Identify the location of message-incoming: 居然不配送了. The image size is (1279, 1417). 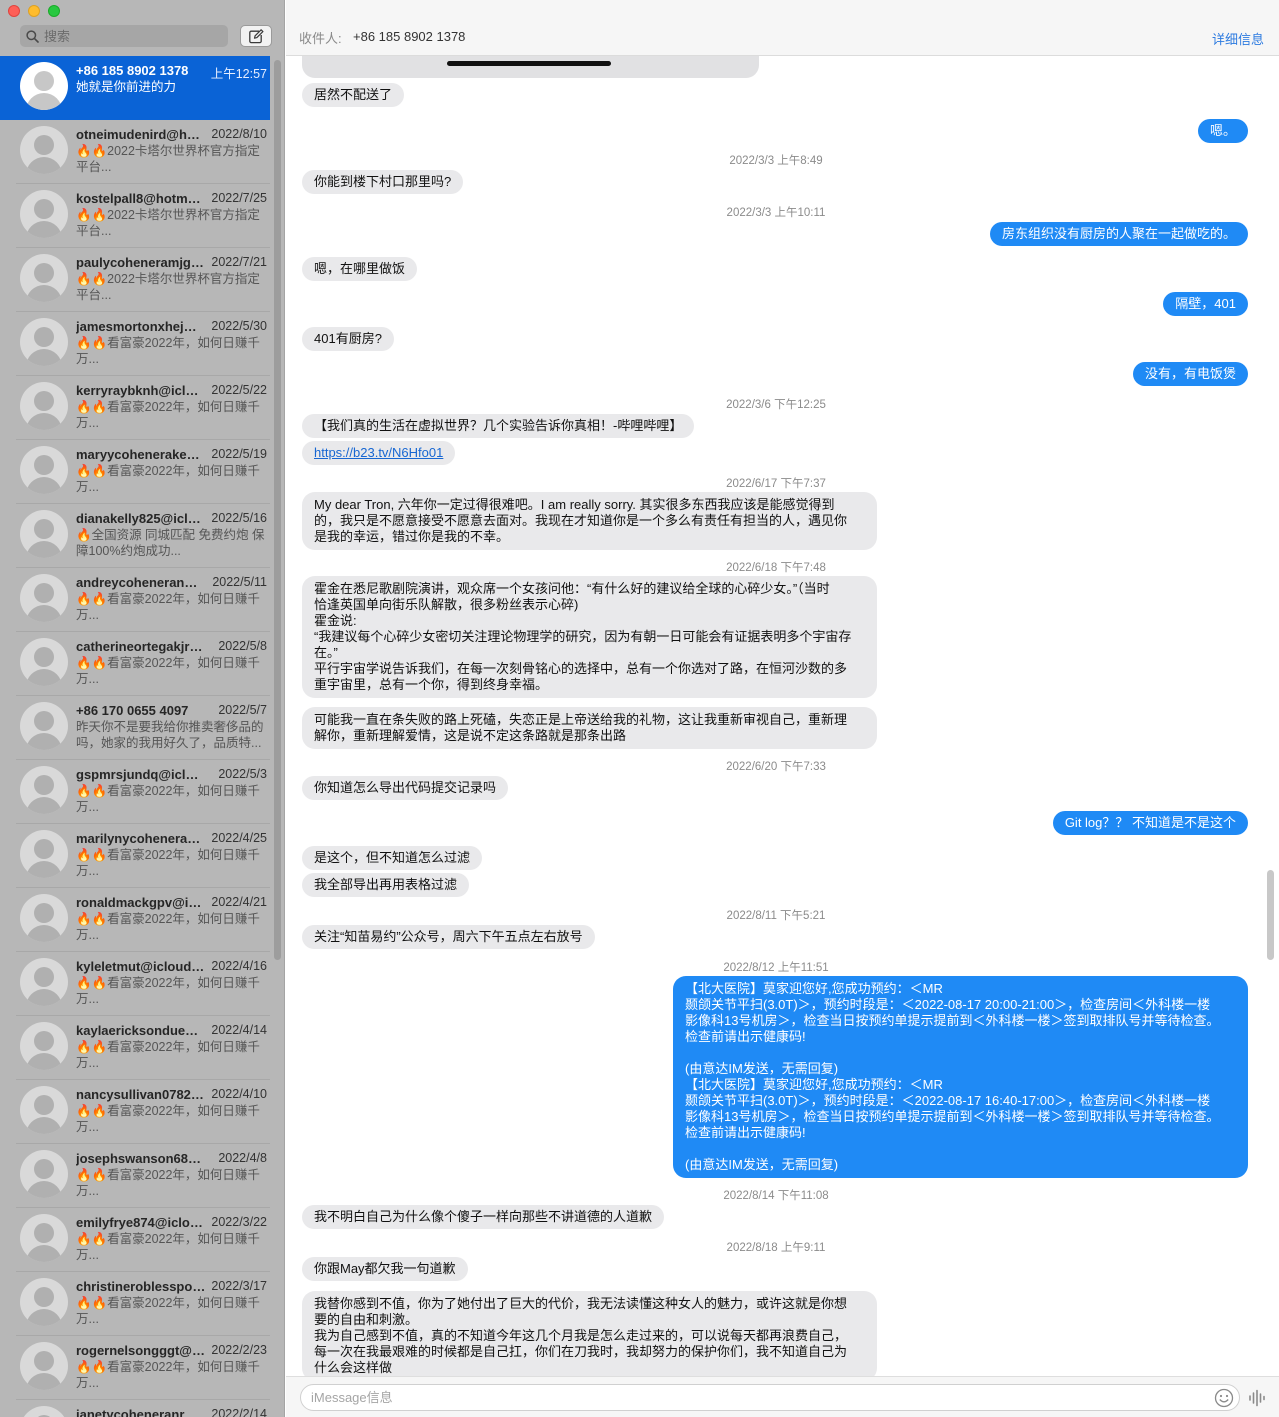
(353, 95).